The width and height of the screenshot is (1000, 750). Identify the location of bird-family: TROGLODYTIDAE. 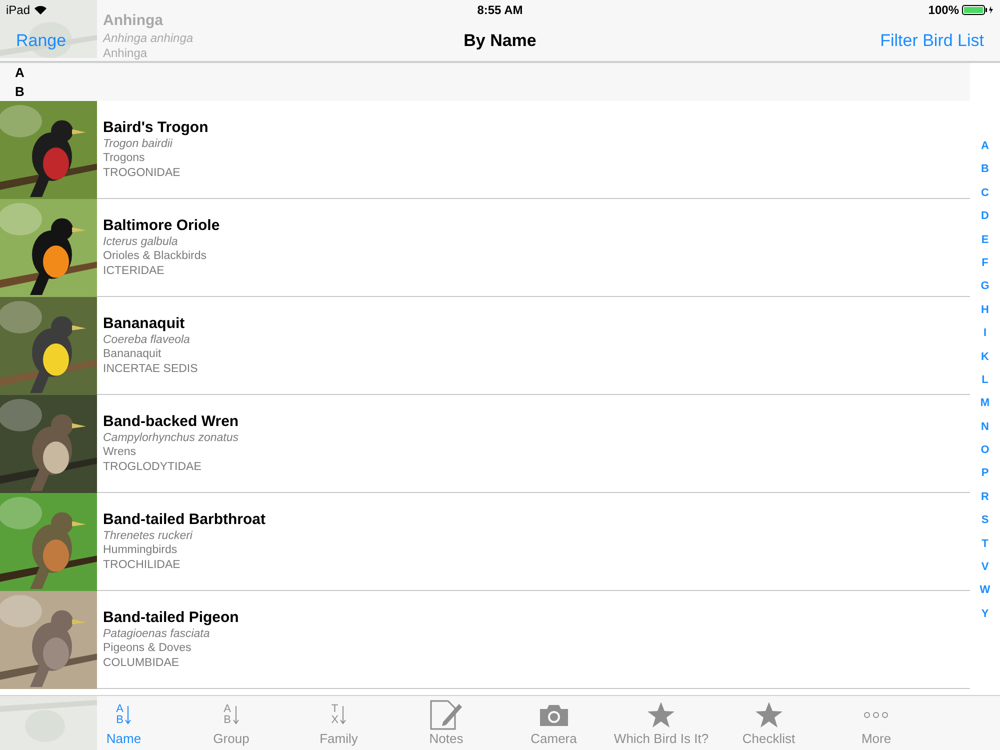
(152, 467).